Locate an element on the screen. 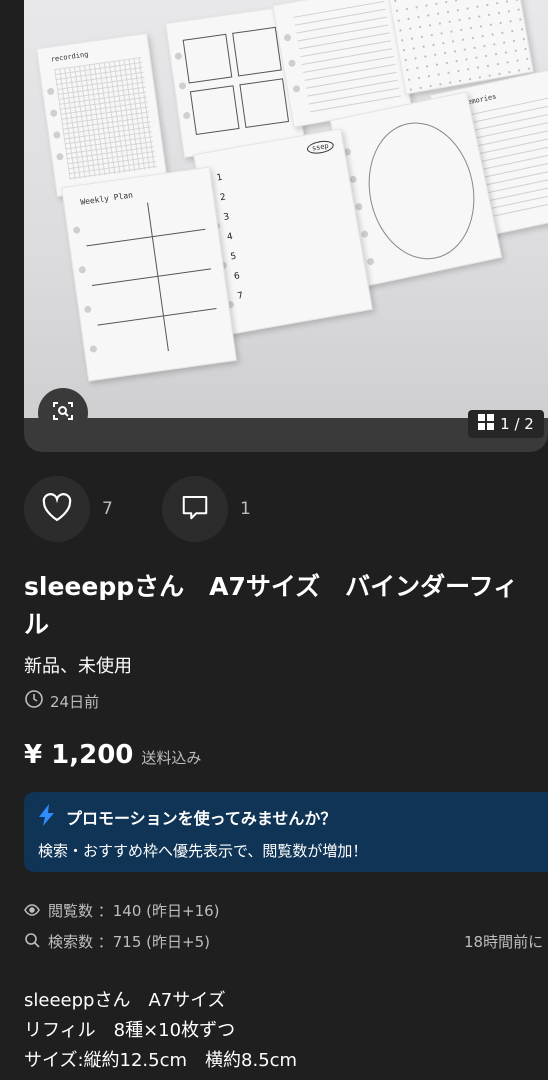  search-count-row: 検索数 ：715 (昨日+5) is located at coordinates (117, 941).